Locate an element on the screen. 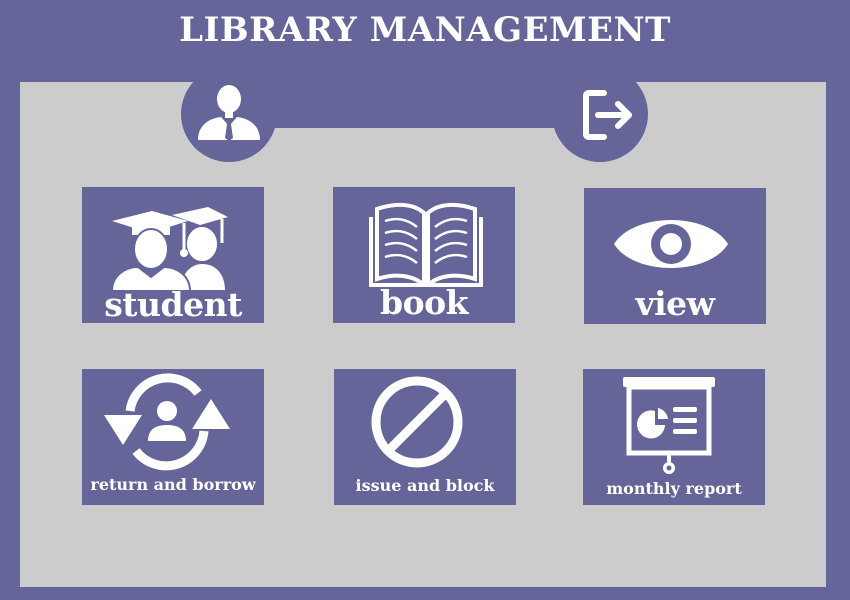 Image resolution: width=850 pixels, height=600 pixels. logout-button is located at coordinates (600, 114).